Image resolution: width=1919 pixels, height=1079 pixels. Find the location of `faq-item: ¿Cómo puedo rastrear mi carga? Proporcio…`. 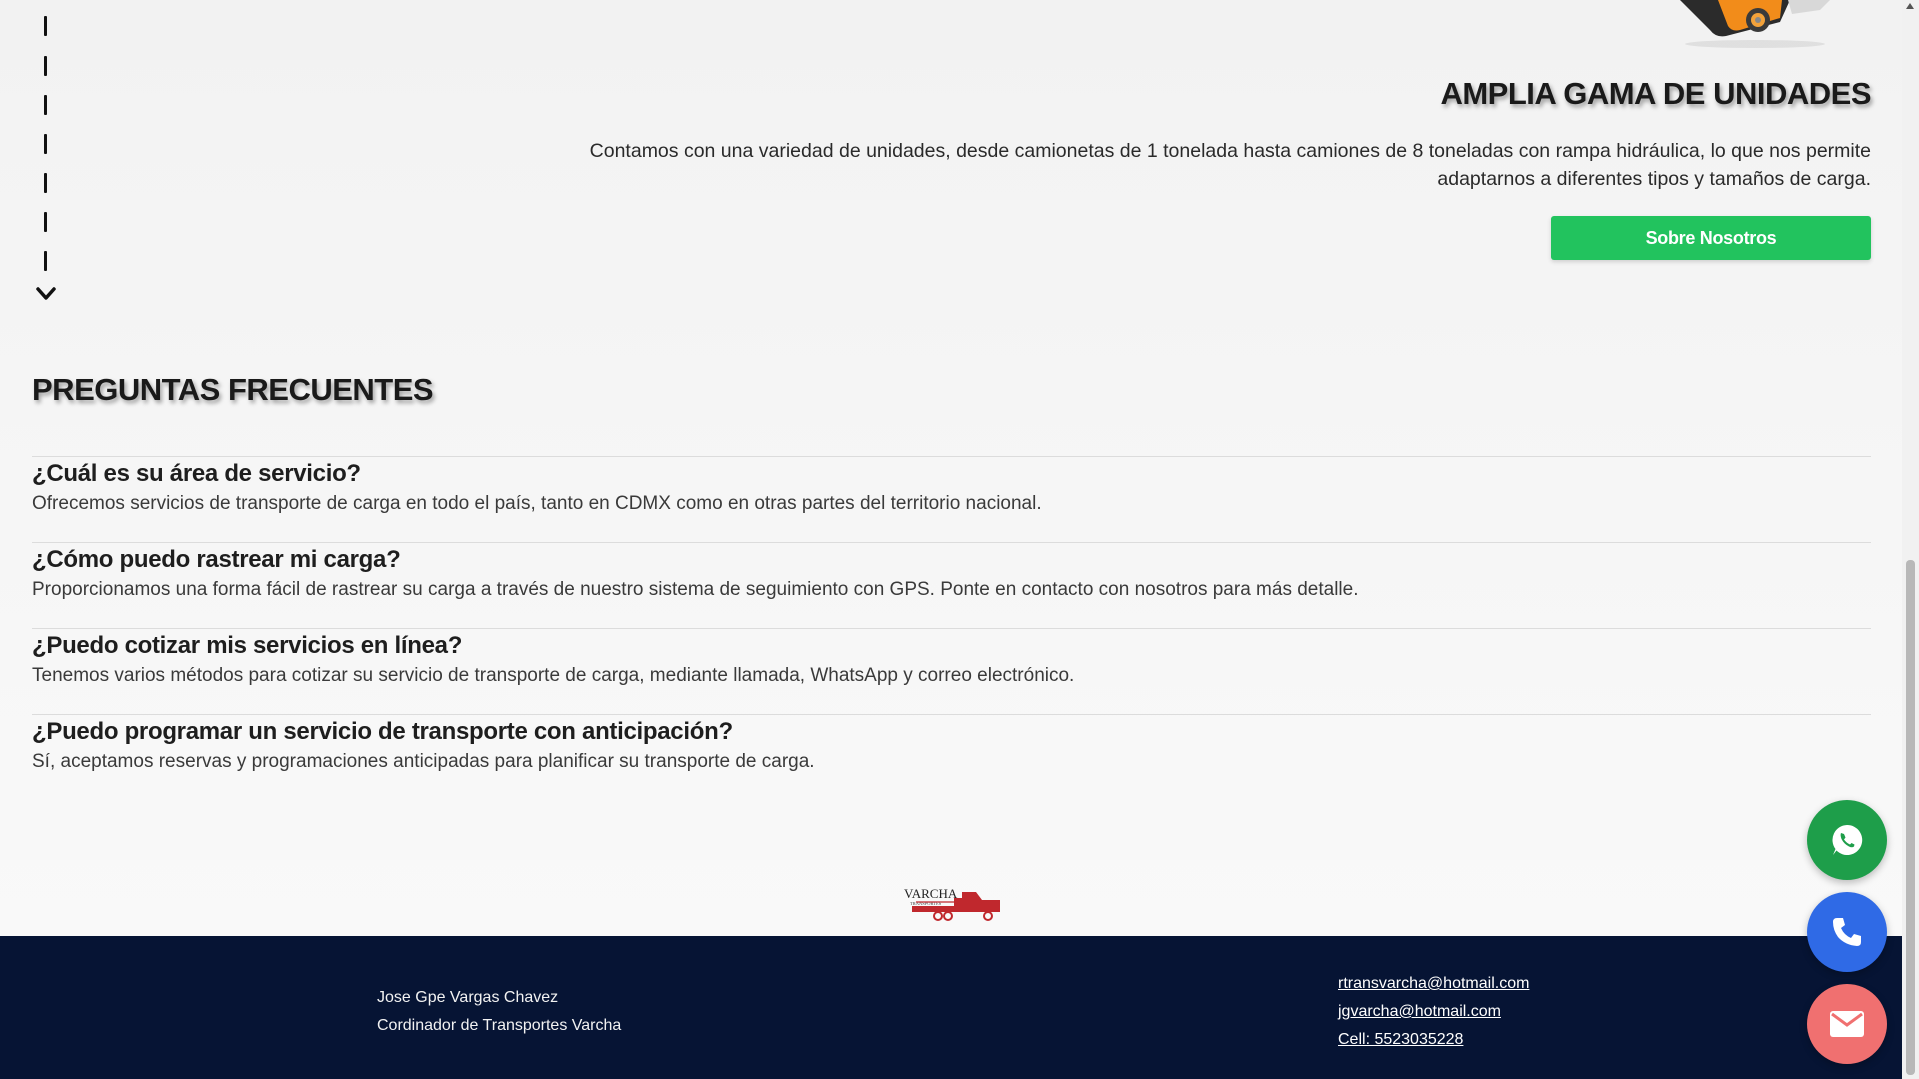

faq-item: ¿Cómo puedo rastrear mi carga? Proporcio… is located at coordinates (951, 585).